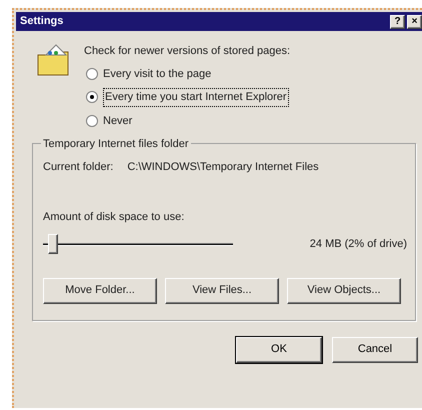  Describe the element at coordinates (53, 244) in the screenshot. I see `slider-thumb` at that location.